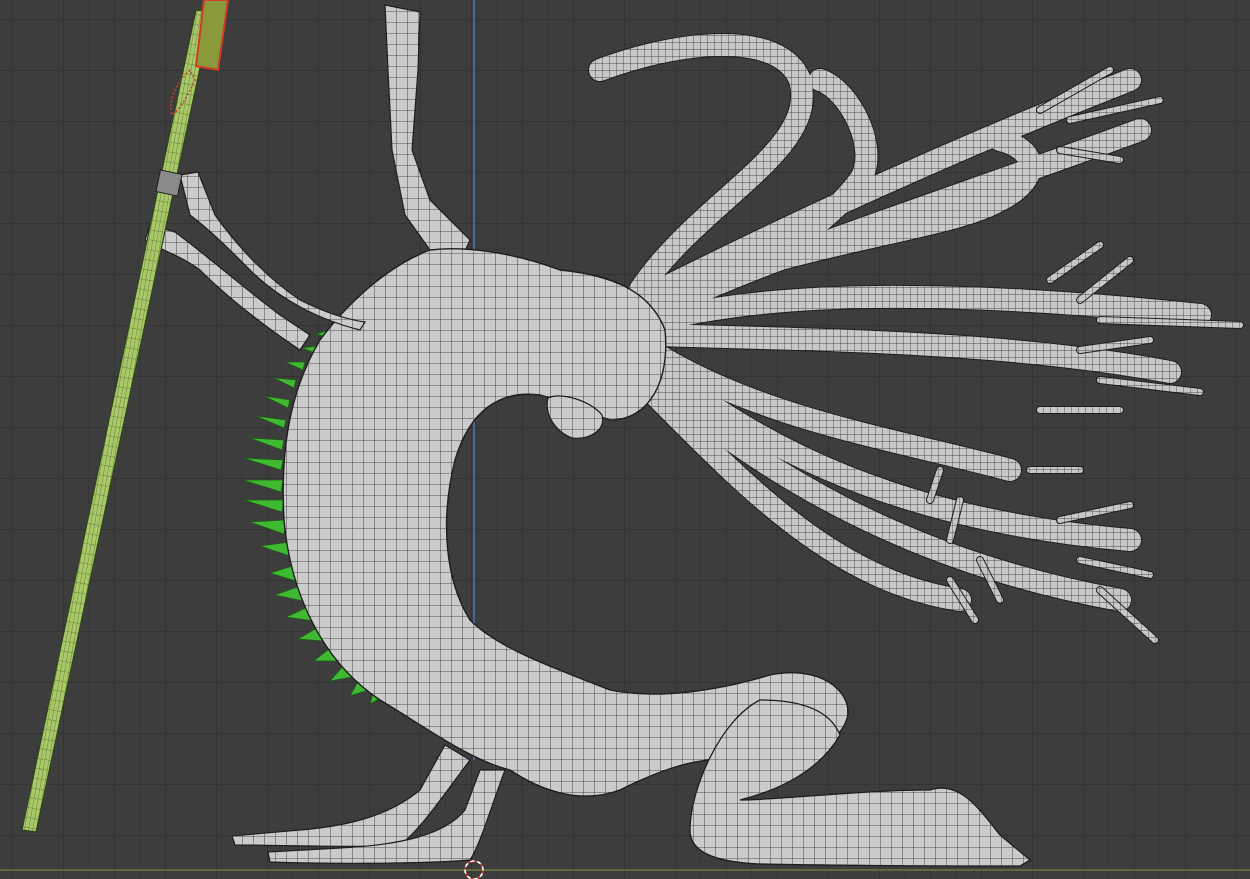 This screenshot has height=879, width=1250. I want to click on leg, so click(860, 783).